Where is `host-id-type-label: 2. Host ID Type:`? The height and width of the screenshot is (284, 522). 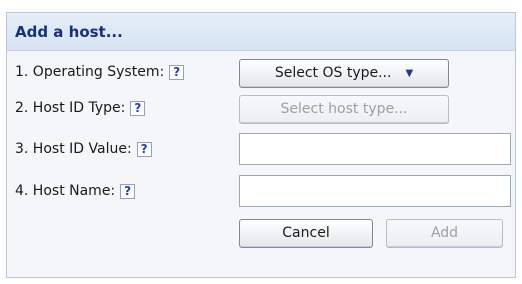
host-id-type-label: 2. Host ID Type: is located at coordinates (70, 108).